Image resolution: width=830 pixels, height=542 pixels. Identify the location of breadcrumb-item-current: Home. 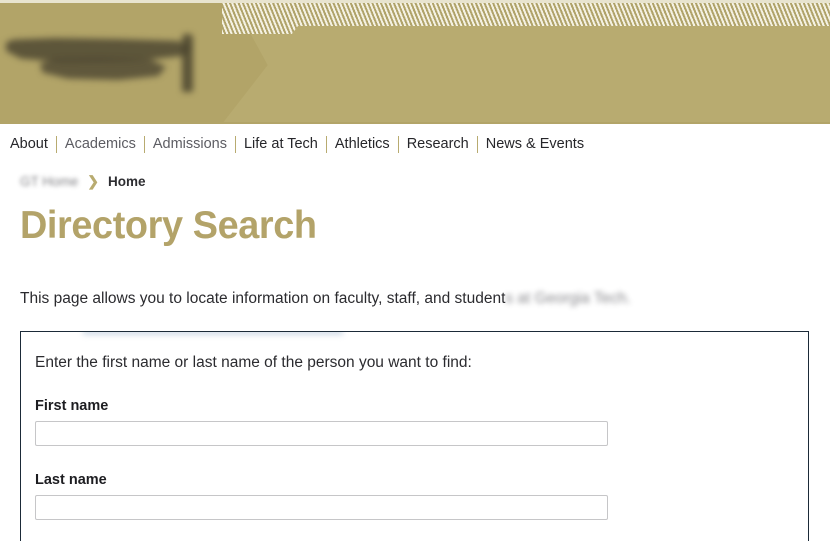
(127, 181).